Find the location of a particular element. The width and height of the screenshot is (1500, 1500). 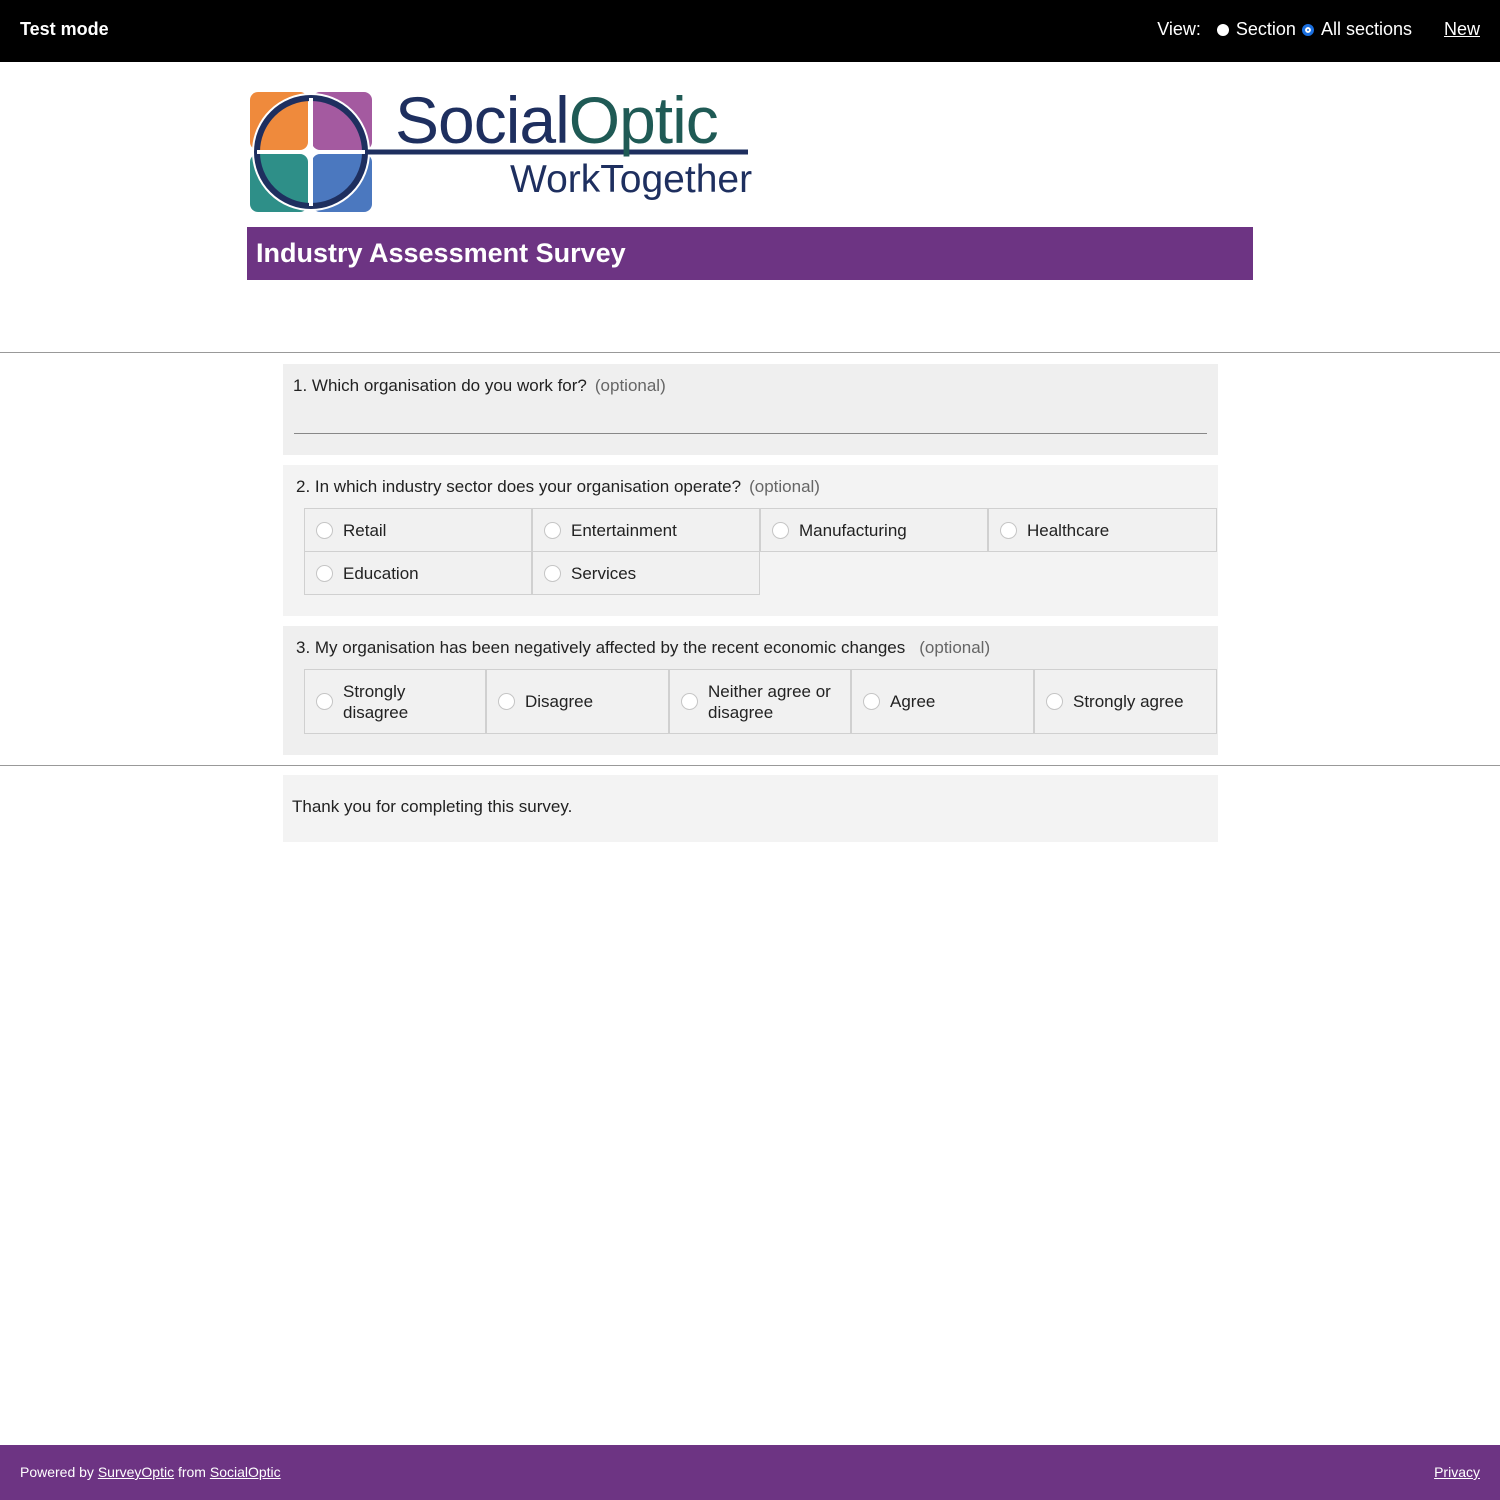

test-mode-label: Test mode is located at coordinates (64, 29).